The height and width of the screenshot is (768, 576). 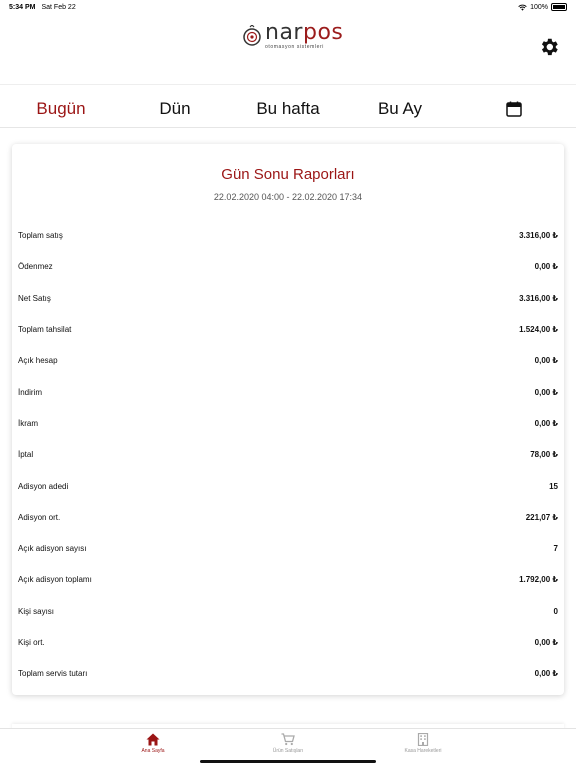 What do you see at coordinates (55, 580) in the screenshot?
I see `row-label: Açık adisyon toplamı` at bounding box center [55, 580].